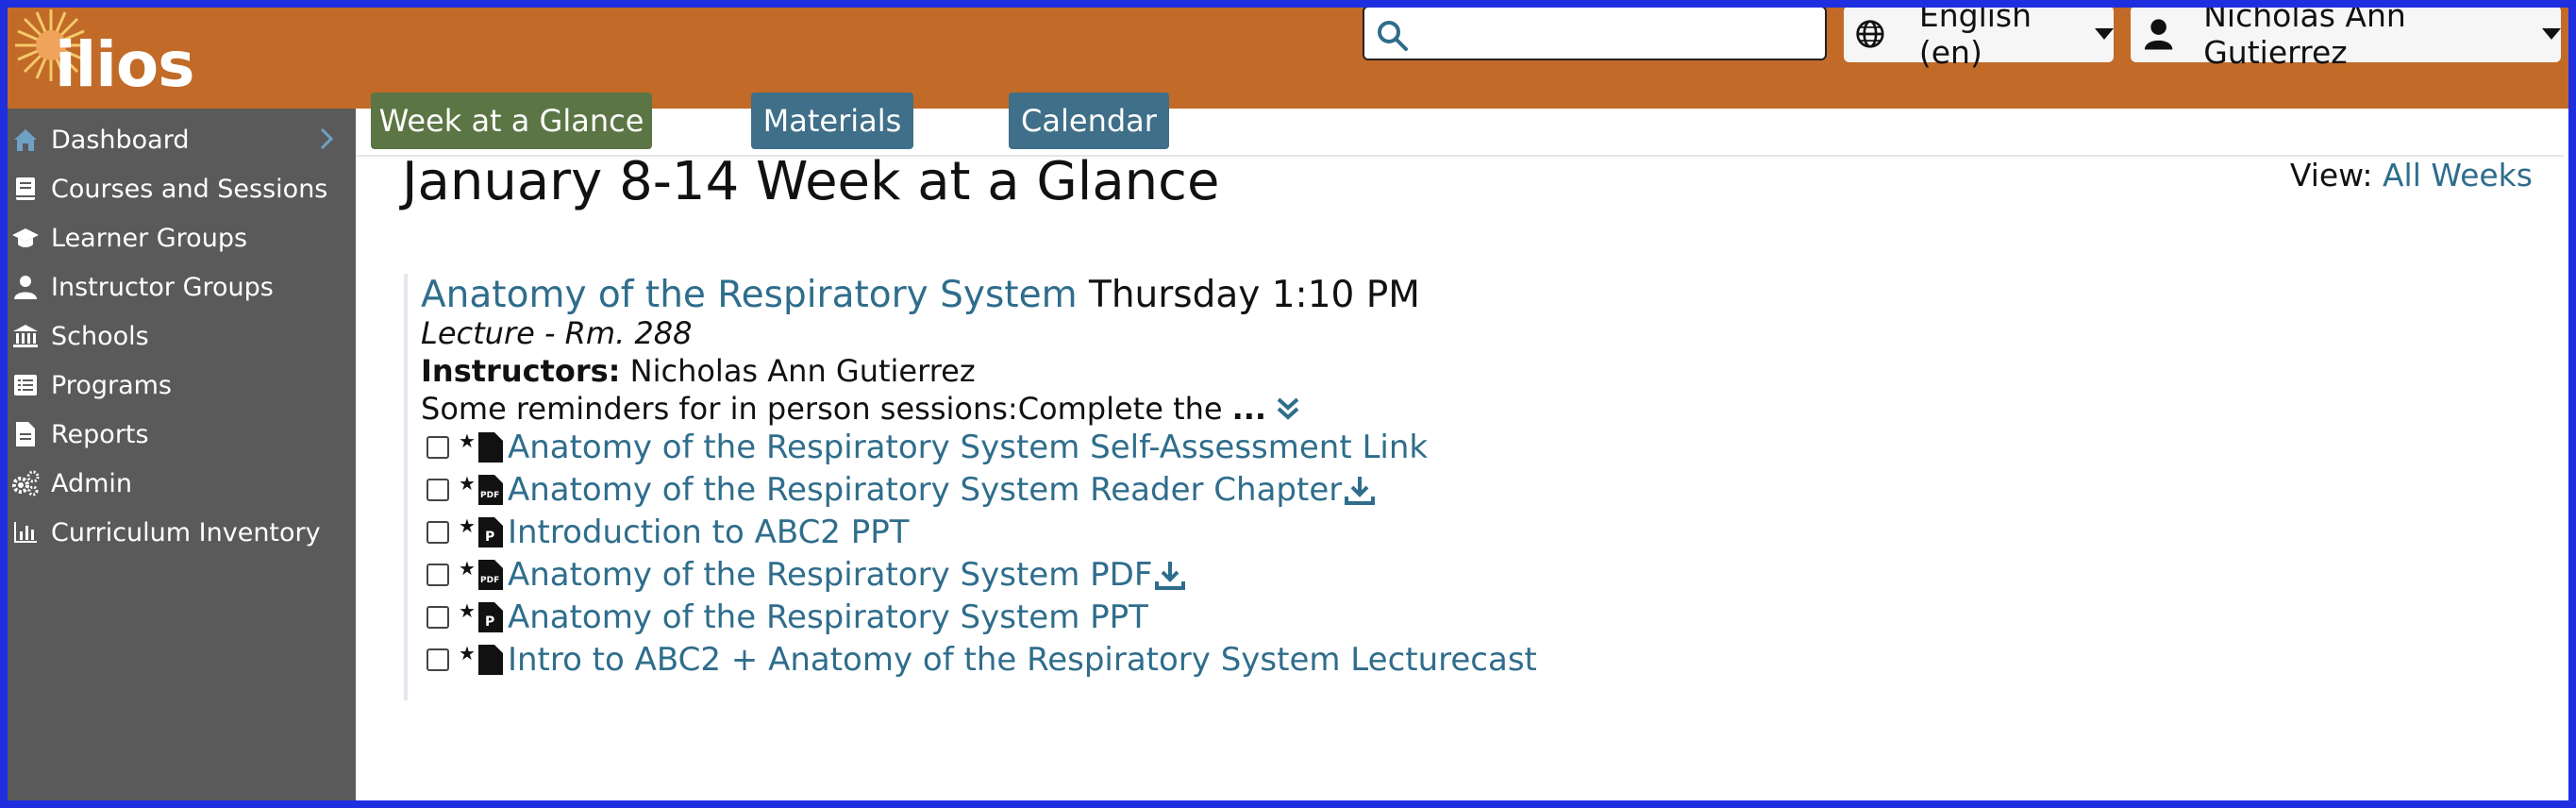  What do you see at coordinates (111, 385) in the screenshot?
I see `sidebar-item-label: Programs` at bounding box center [111, 385].